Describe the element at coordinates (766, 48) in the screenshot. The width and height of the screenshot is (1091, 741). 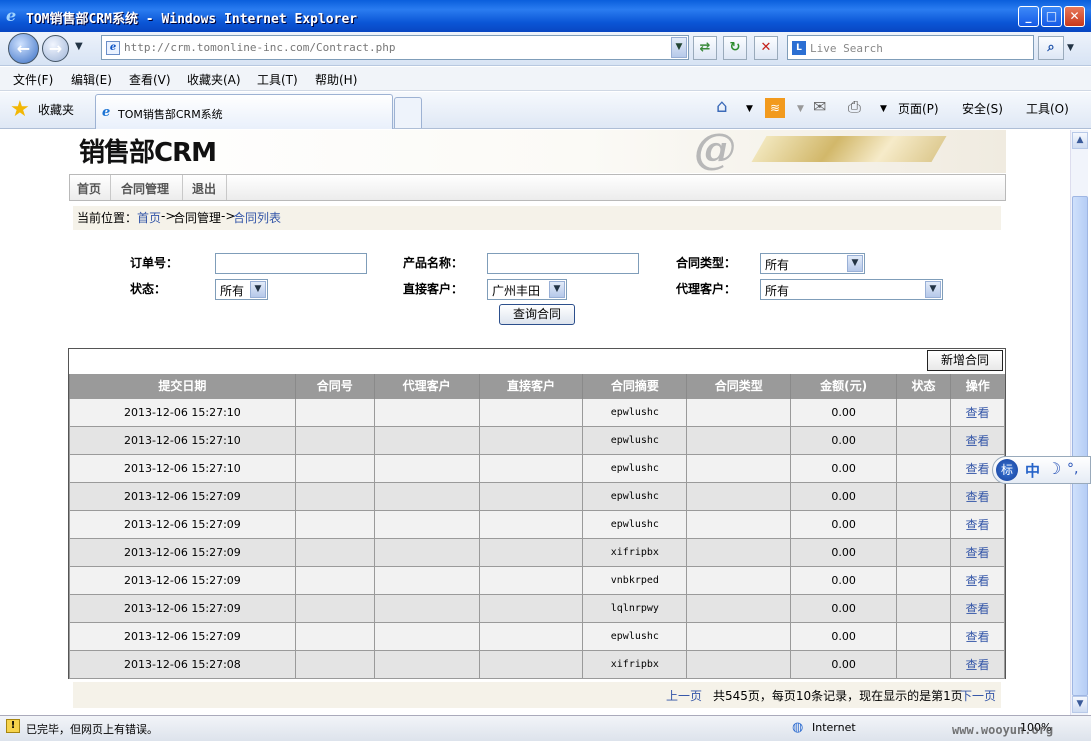
I see `stop-icon: ✕` at that location.